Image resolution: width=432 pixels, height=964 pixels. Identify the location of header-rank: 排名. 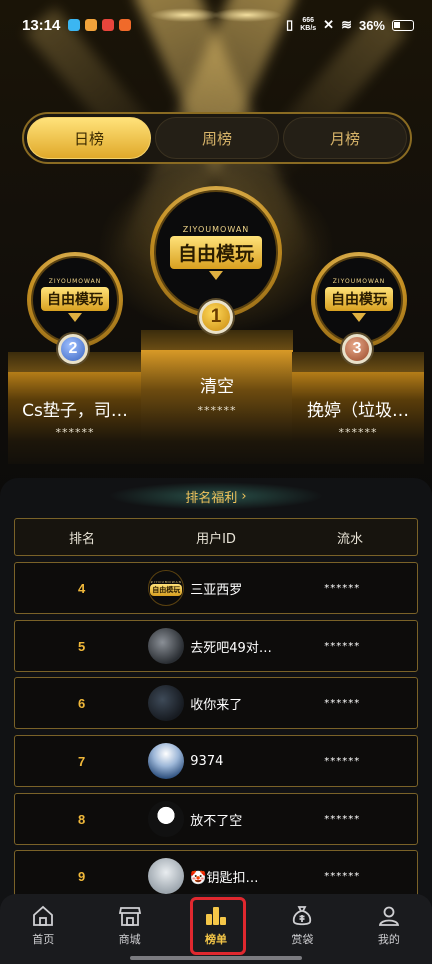
(81, 539).